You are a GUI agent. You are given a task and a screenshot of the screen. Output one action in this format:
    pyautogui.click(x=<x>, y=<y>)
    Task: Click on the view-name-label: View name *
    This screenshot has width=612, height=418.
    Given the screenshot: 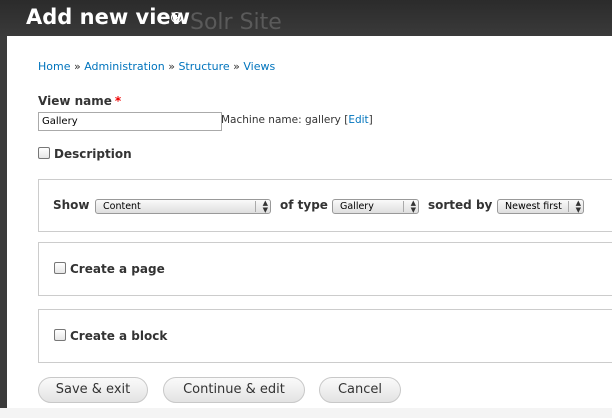 What is the action you would take?
    pyautogui.click(x=79, y=101)
    